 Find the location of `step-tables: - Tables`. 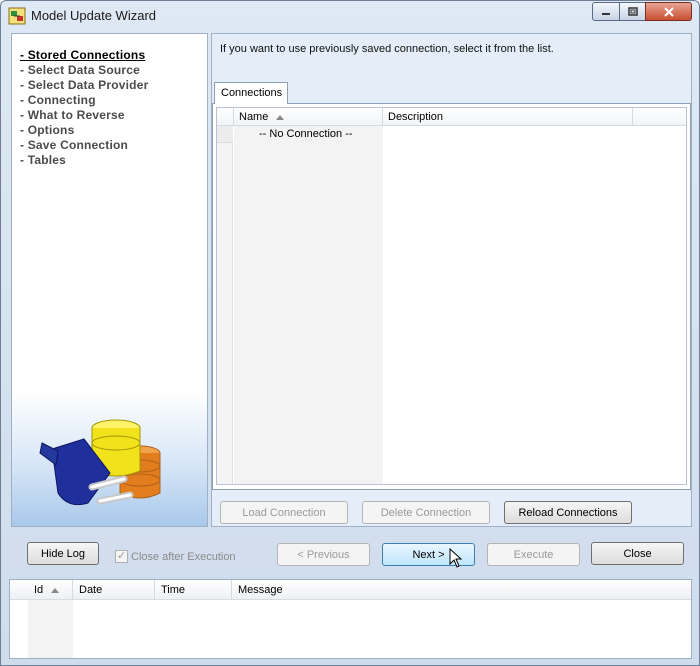

step-tables: - Tables is located at coordinates (84, 160).